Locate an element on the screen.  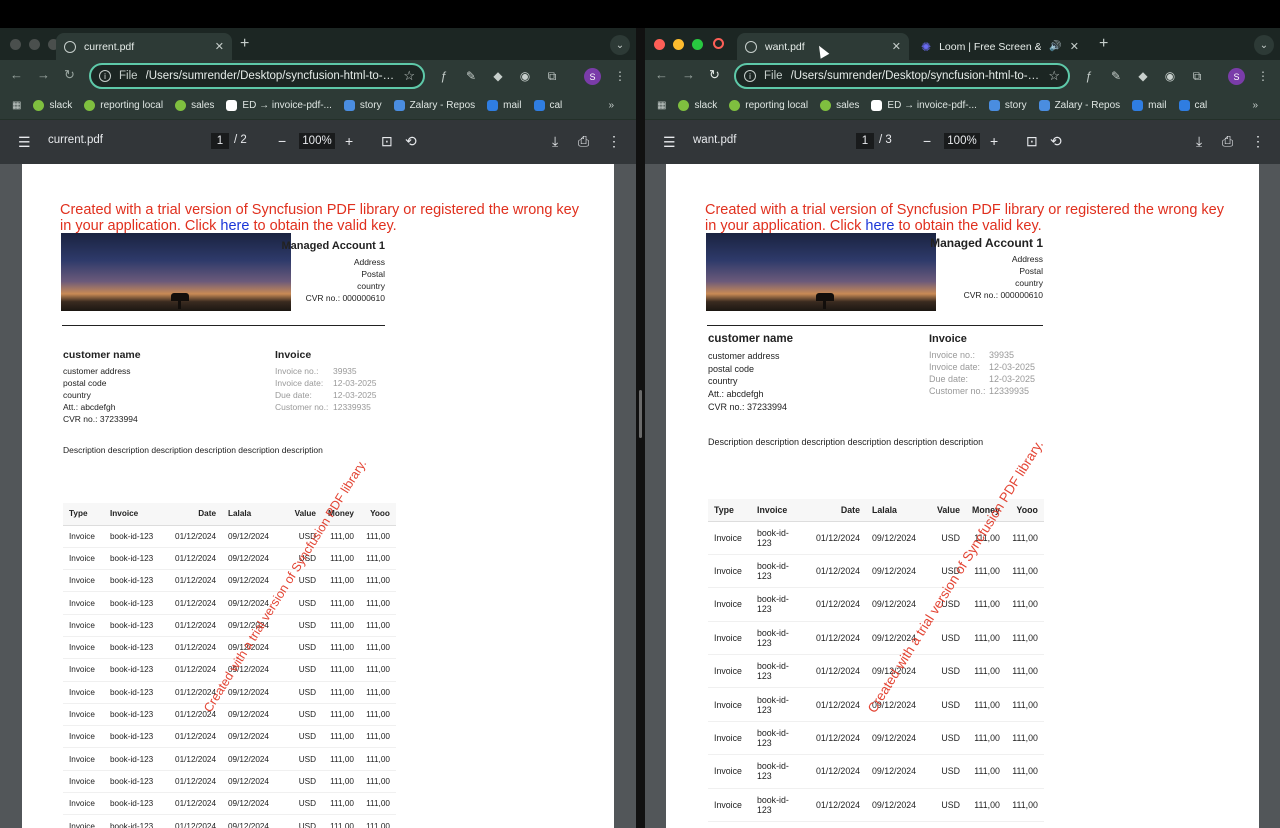
audio-icon: 🔊 is located at coordinates (1055, 46).